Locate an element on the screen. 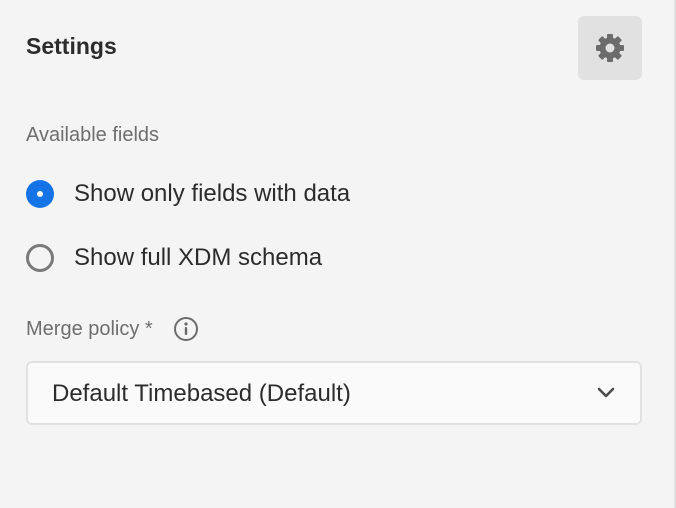 Image resolution: width=676 pixels, height=508 pixels. available-fields-label: Available fields is located at coordinates (93, 135).